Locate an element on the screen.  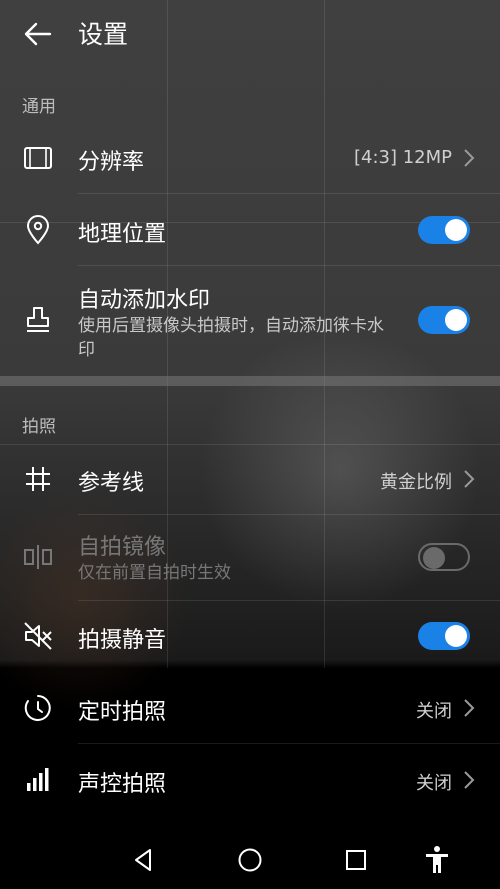
page-title: 设置 is located at coordinates (103, 34).